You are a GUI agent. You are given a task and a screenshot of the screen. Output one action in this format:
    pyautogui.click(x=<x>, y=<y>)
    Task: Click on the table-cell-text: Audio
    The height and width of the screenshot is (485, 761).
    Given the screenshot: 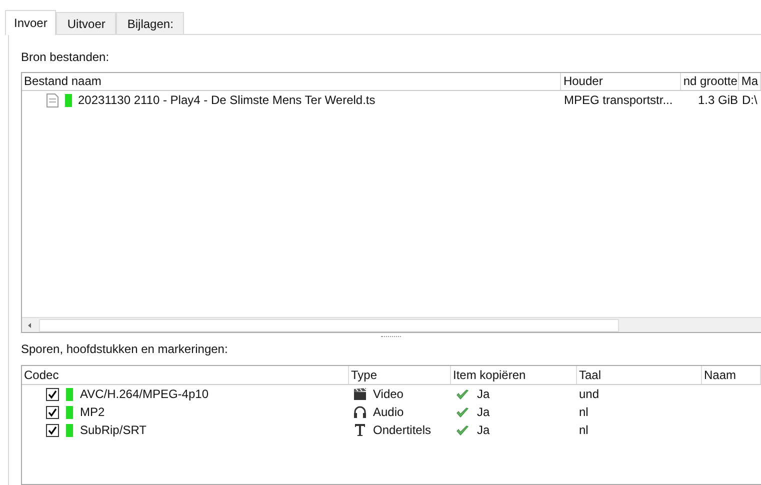 What is the action you would take?
    pyautogui.click(x=388, y=412)
    